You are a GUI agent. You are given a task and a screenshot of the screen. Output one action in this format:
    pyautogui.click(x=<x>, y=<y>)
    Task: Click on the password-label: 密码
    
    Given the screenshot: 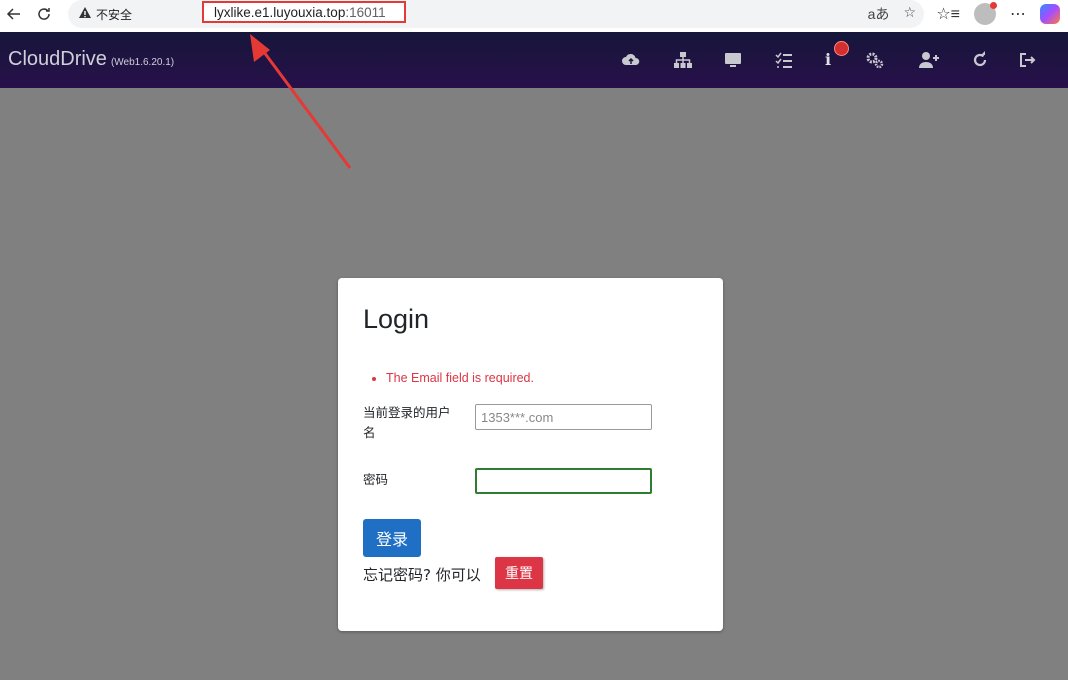 What is the action you would take?
    pyautogui.click(x=376, y=480)
    